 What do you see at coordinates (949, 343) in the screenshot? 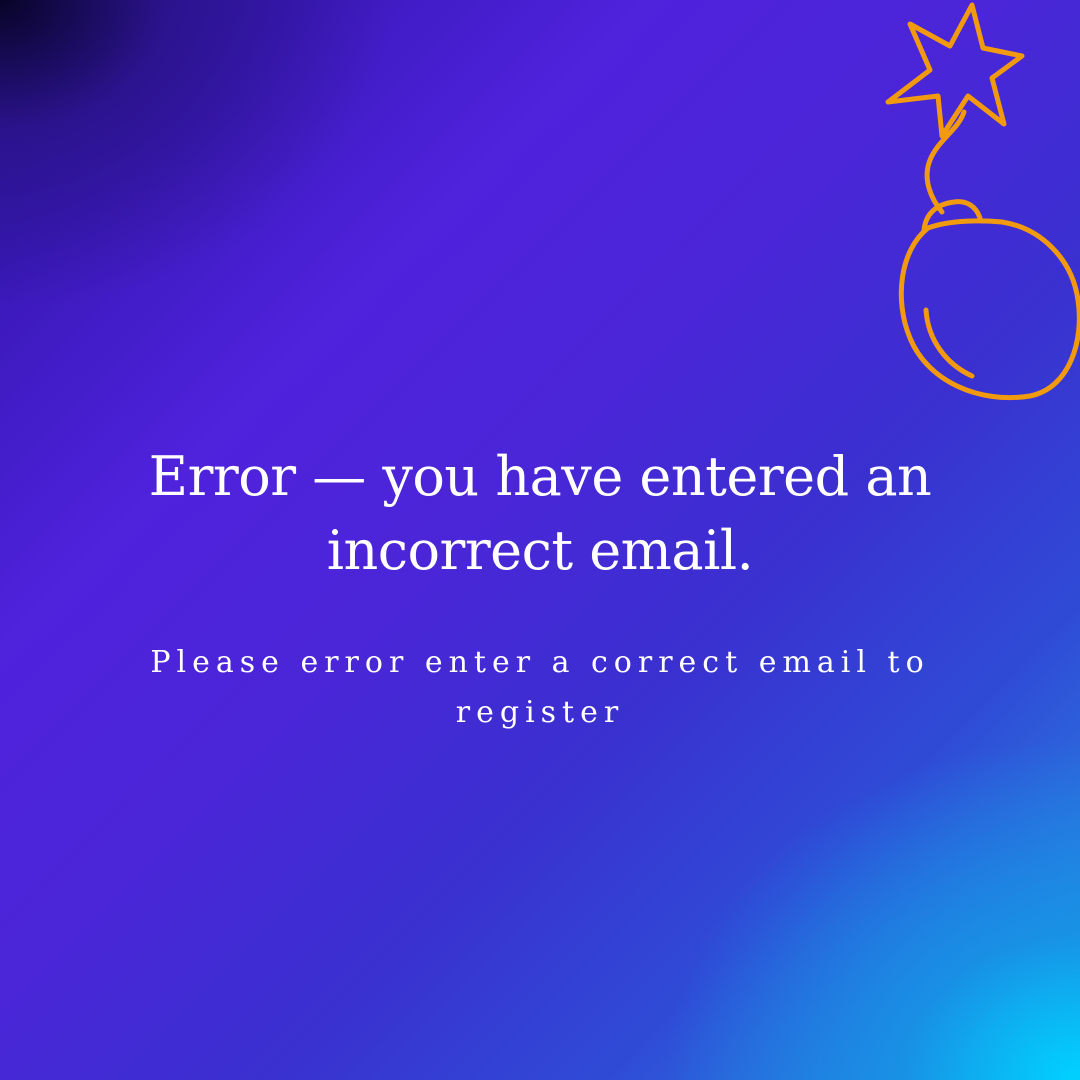
I see `bomb-highlight` at bounding box center [949, 343].